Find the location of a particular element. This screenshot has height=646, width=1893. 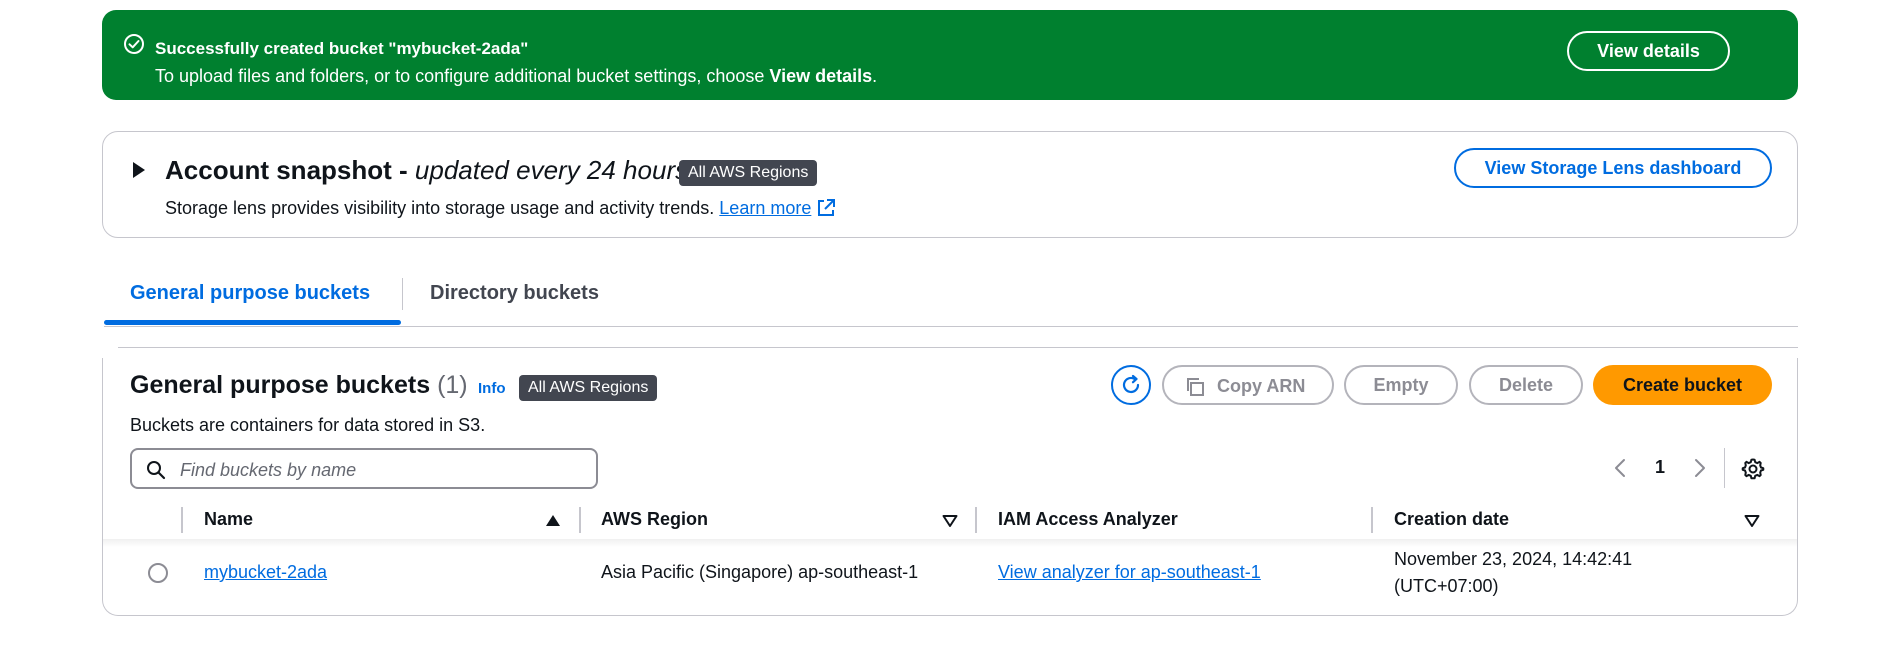

create-bucket-button: Create bucket is located at coordinates (1682, 385).